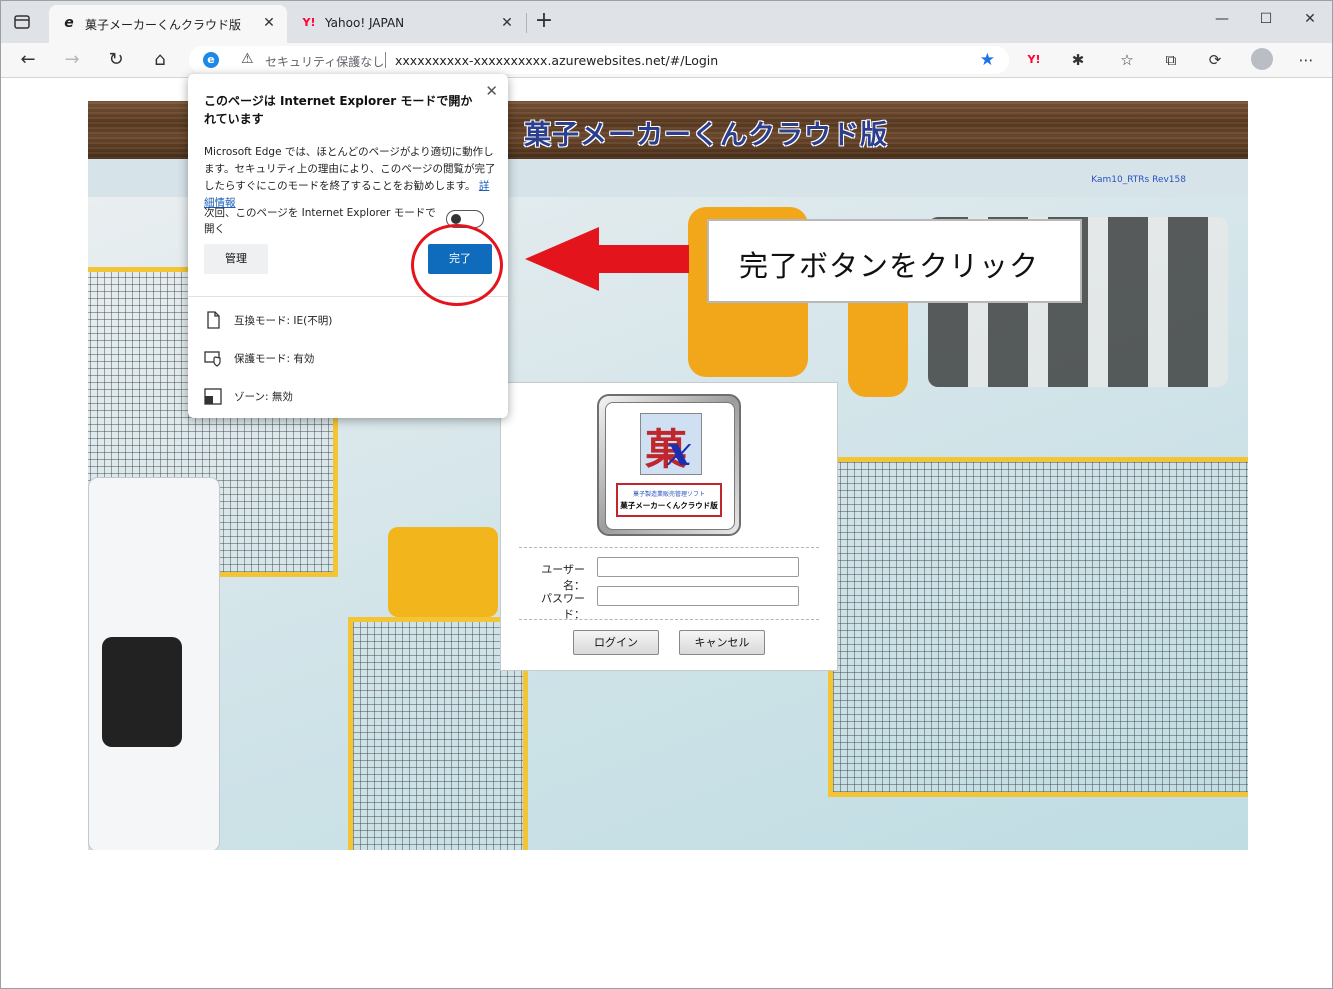 The image size is (1333, 989). What do you see at coordinates (616, 642) in the screenshot?
I see `login-button: ログイン` at bounding box center [616, 642].